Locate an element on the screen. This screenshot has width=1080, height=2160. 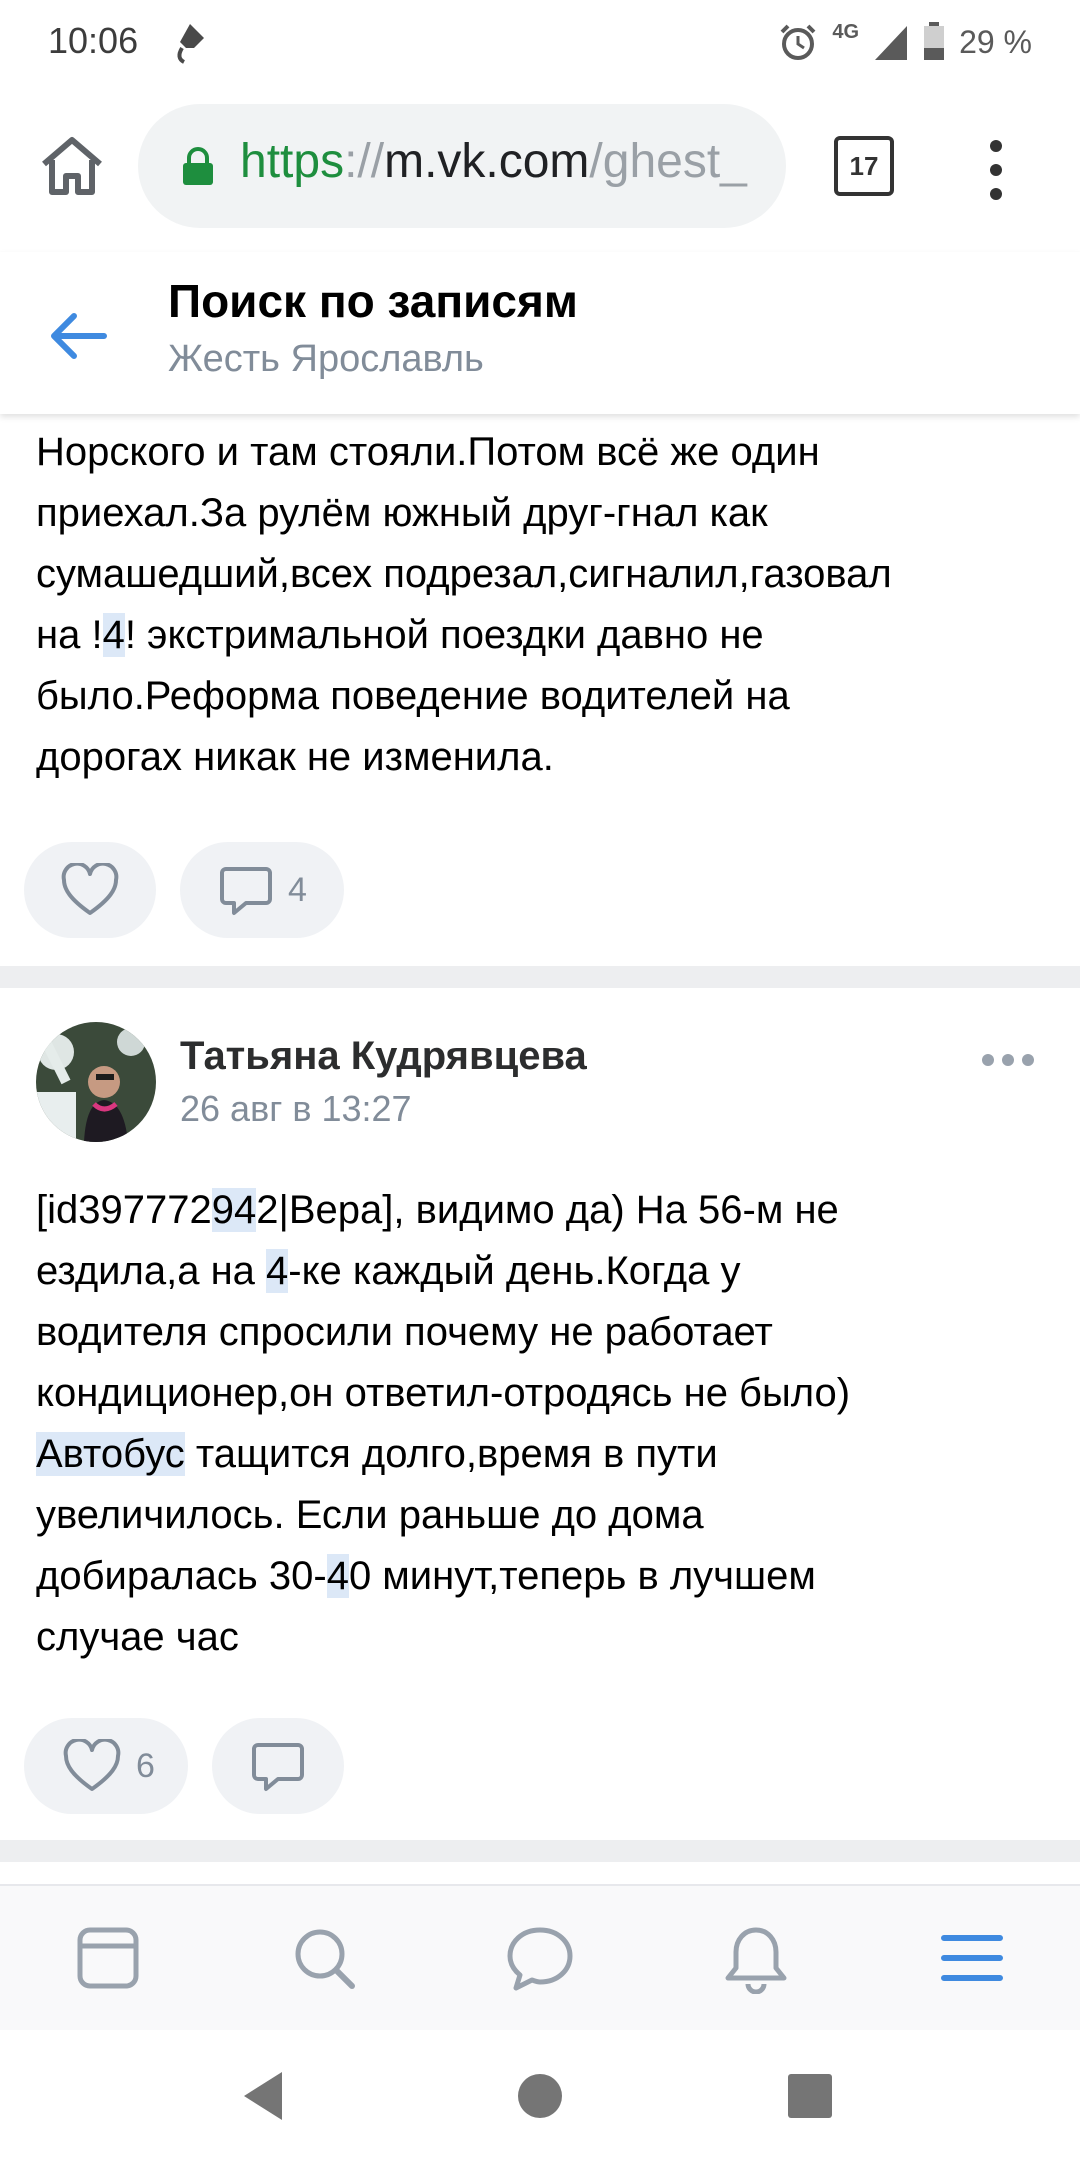
network-type: 4G is located at coordinates (846, 31).